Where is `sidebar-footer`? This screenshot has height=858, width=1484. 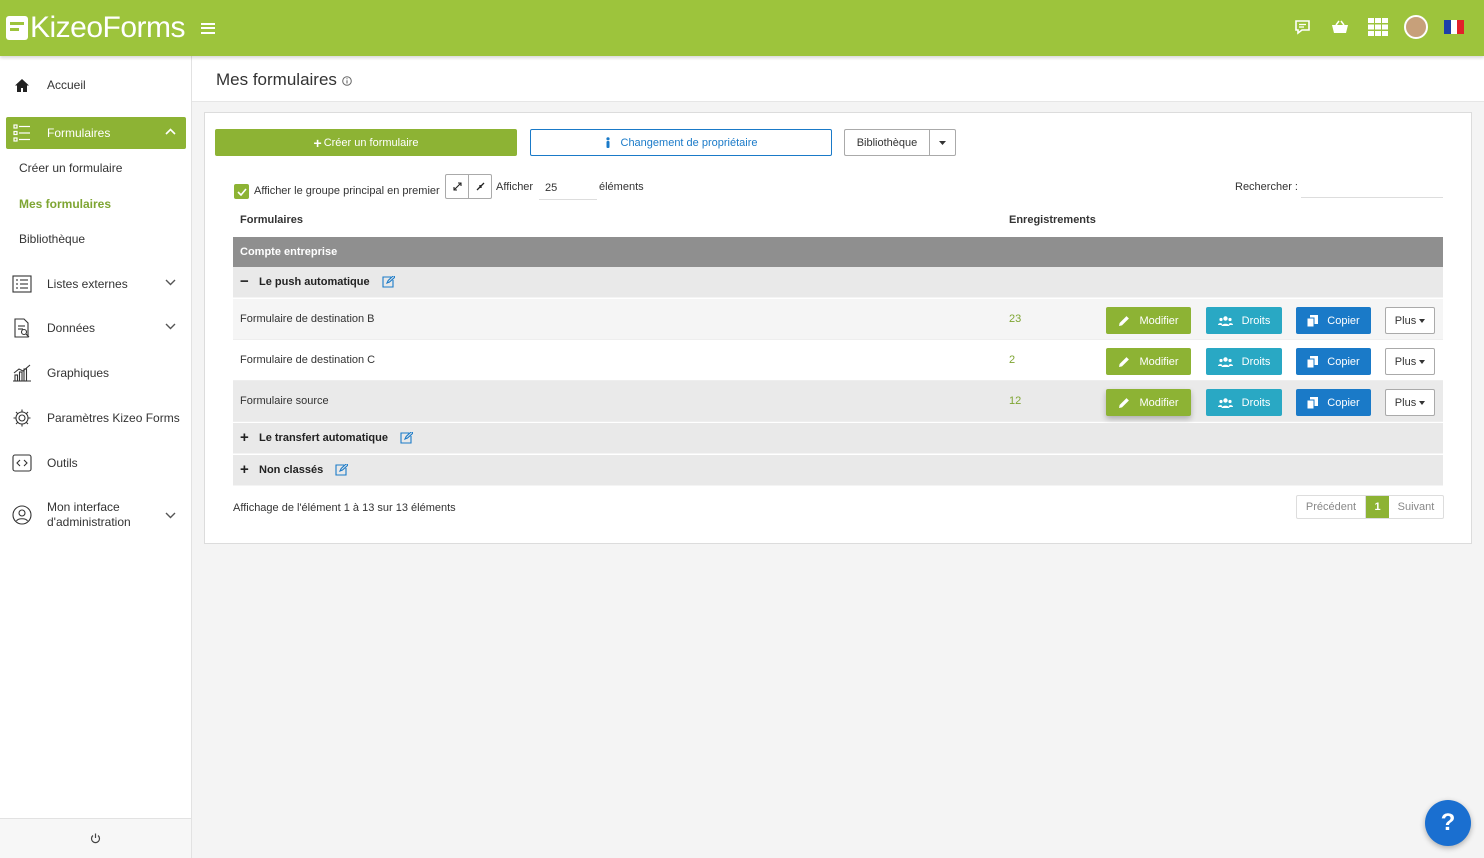 sidebar-footer is located at coordinates (95, 838).